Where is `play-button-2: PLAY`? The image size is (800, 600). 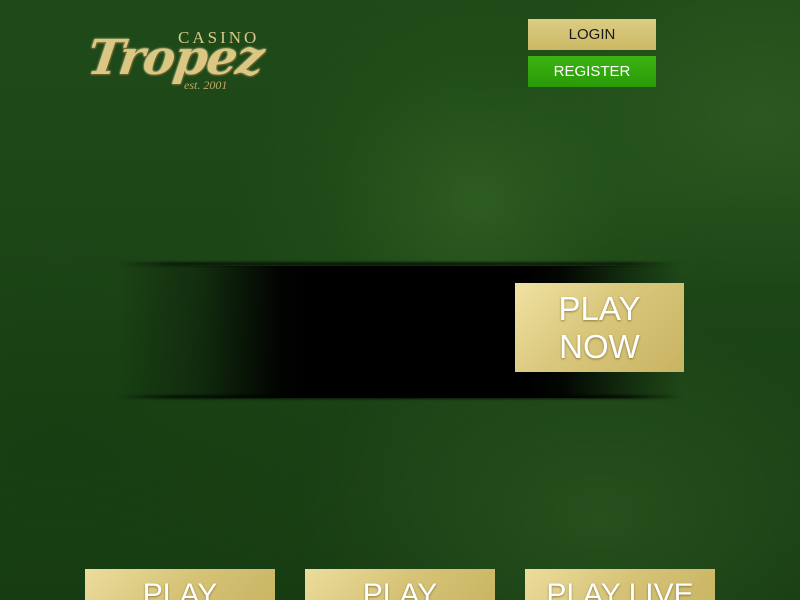
play-button-2: PLAY is located at coordinates (400, 584).